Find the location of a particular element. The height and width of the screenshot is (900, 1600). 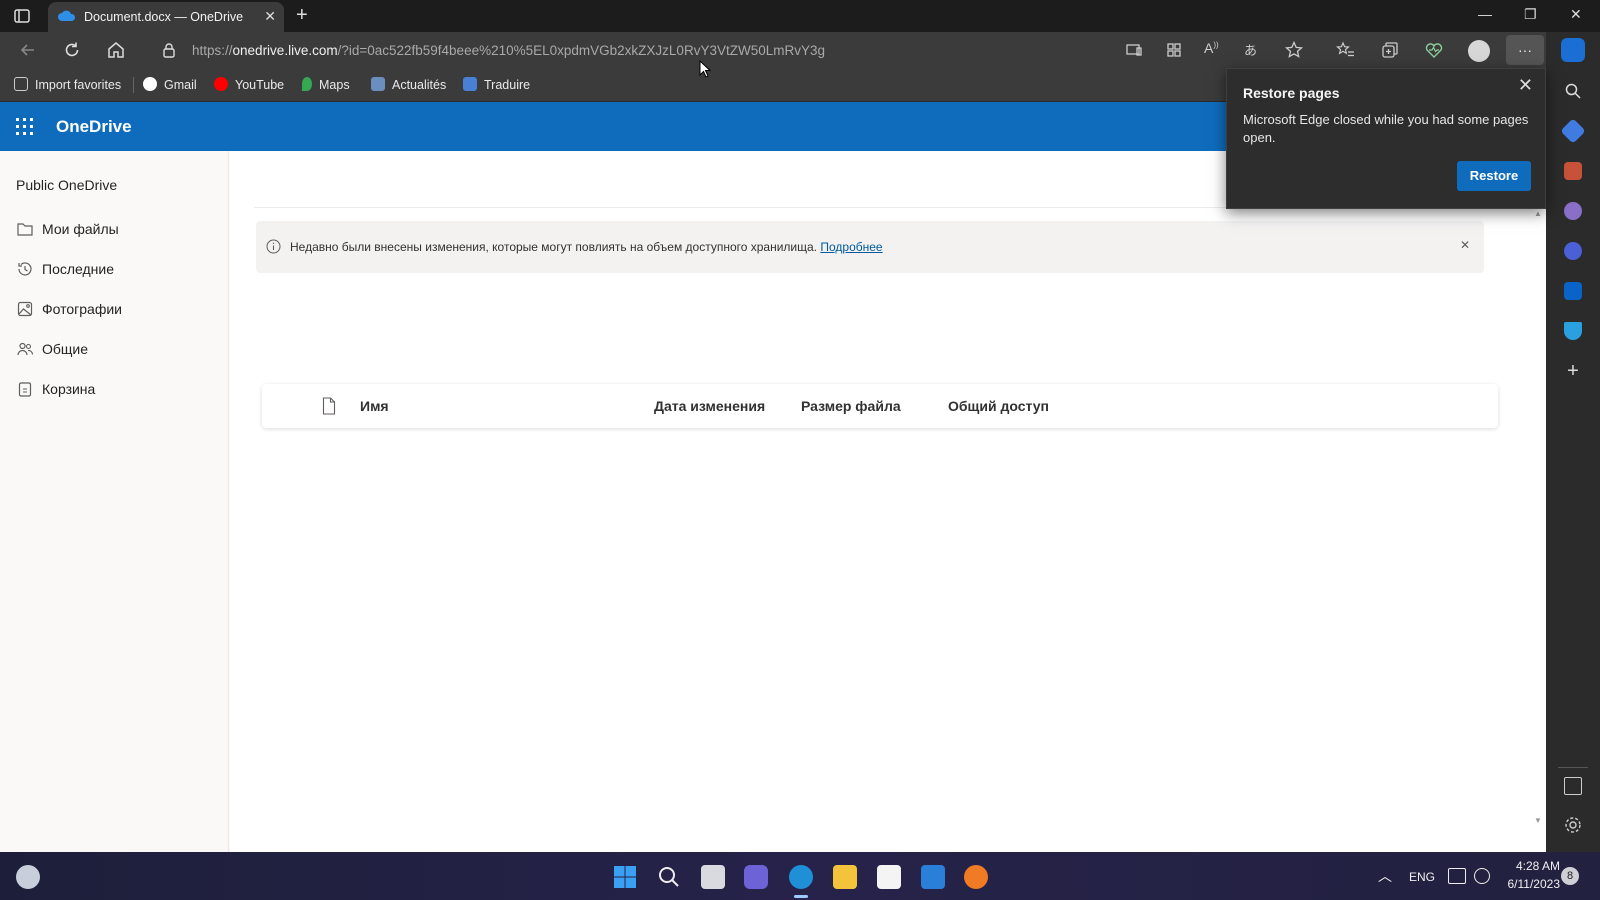

windows-taskbar: ︿ ENG 4:28 AM 6/11/2023 8 is located at coordinates (800, 876).